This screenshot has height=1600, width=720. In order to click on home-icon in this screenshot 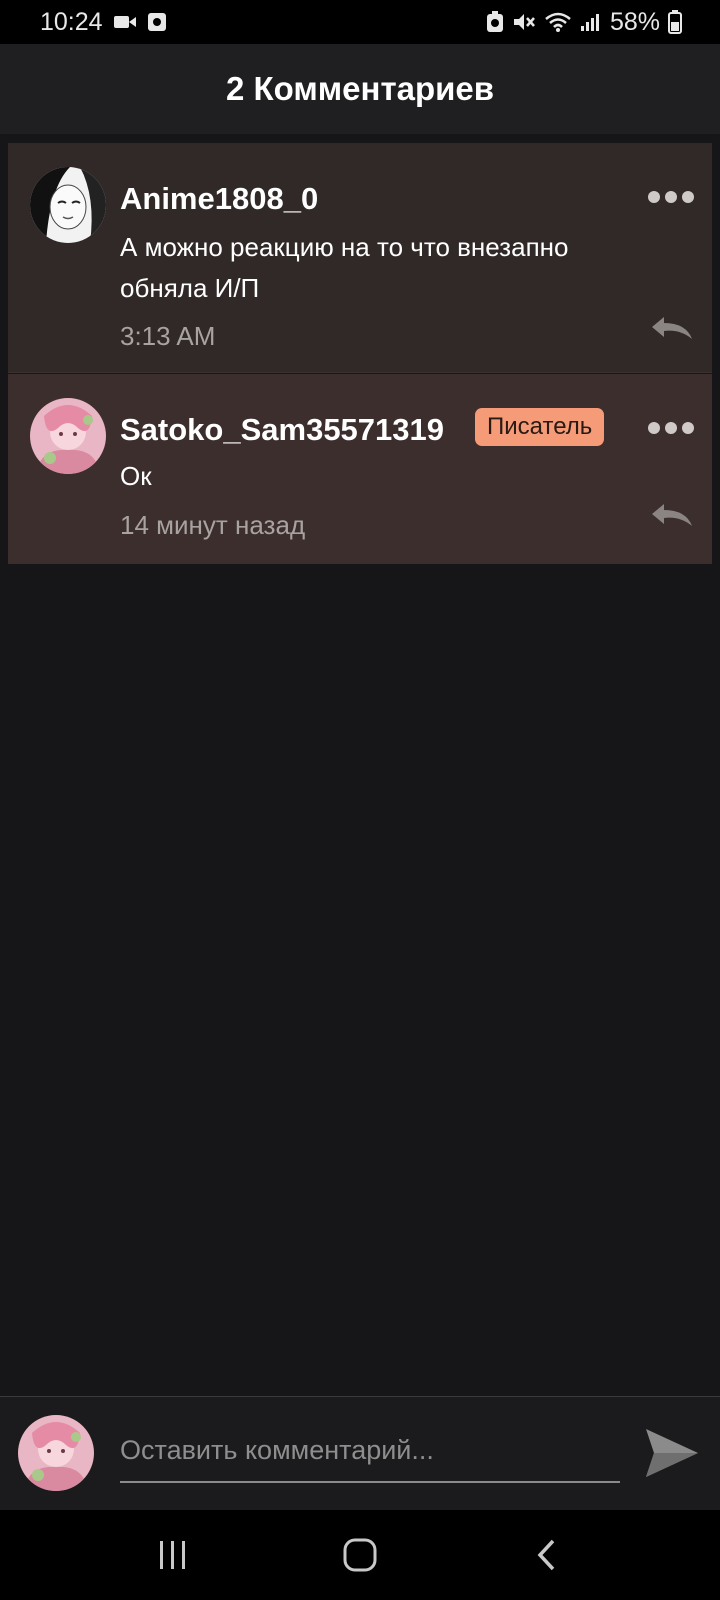, I will do `click(360, 1555)`.